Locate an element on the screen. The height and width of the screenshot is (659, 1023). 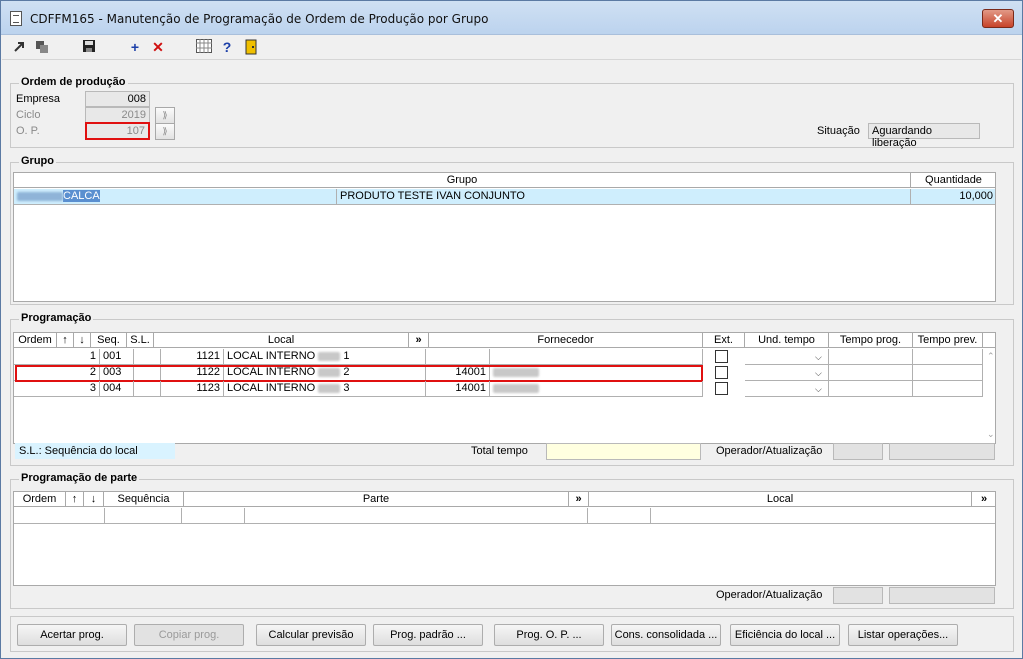
prog-row-3-local-desc: LOCAL INTERNO 3 is located at coordinates (325, 389).